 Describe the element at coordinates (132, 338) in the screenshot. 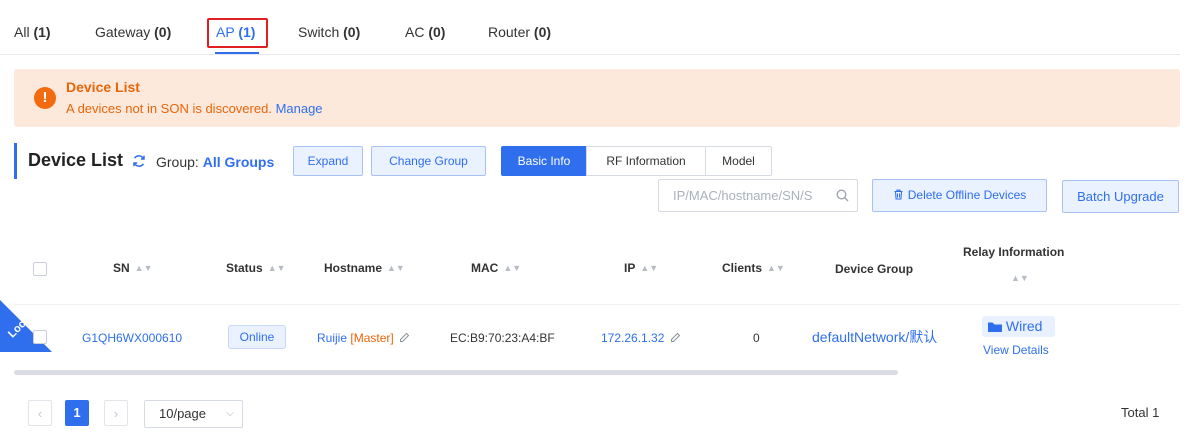

I see `device-sn-link: G1QH6WX000610` at that location.